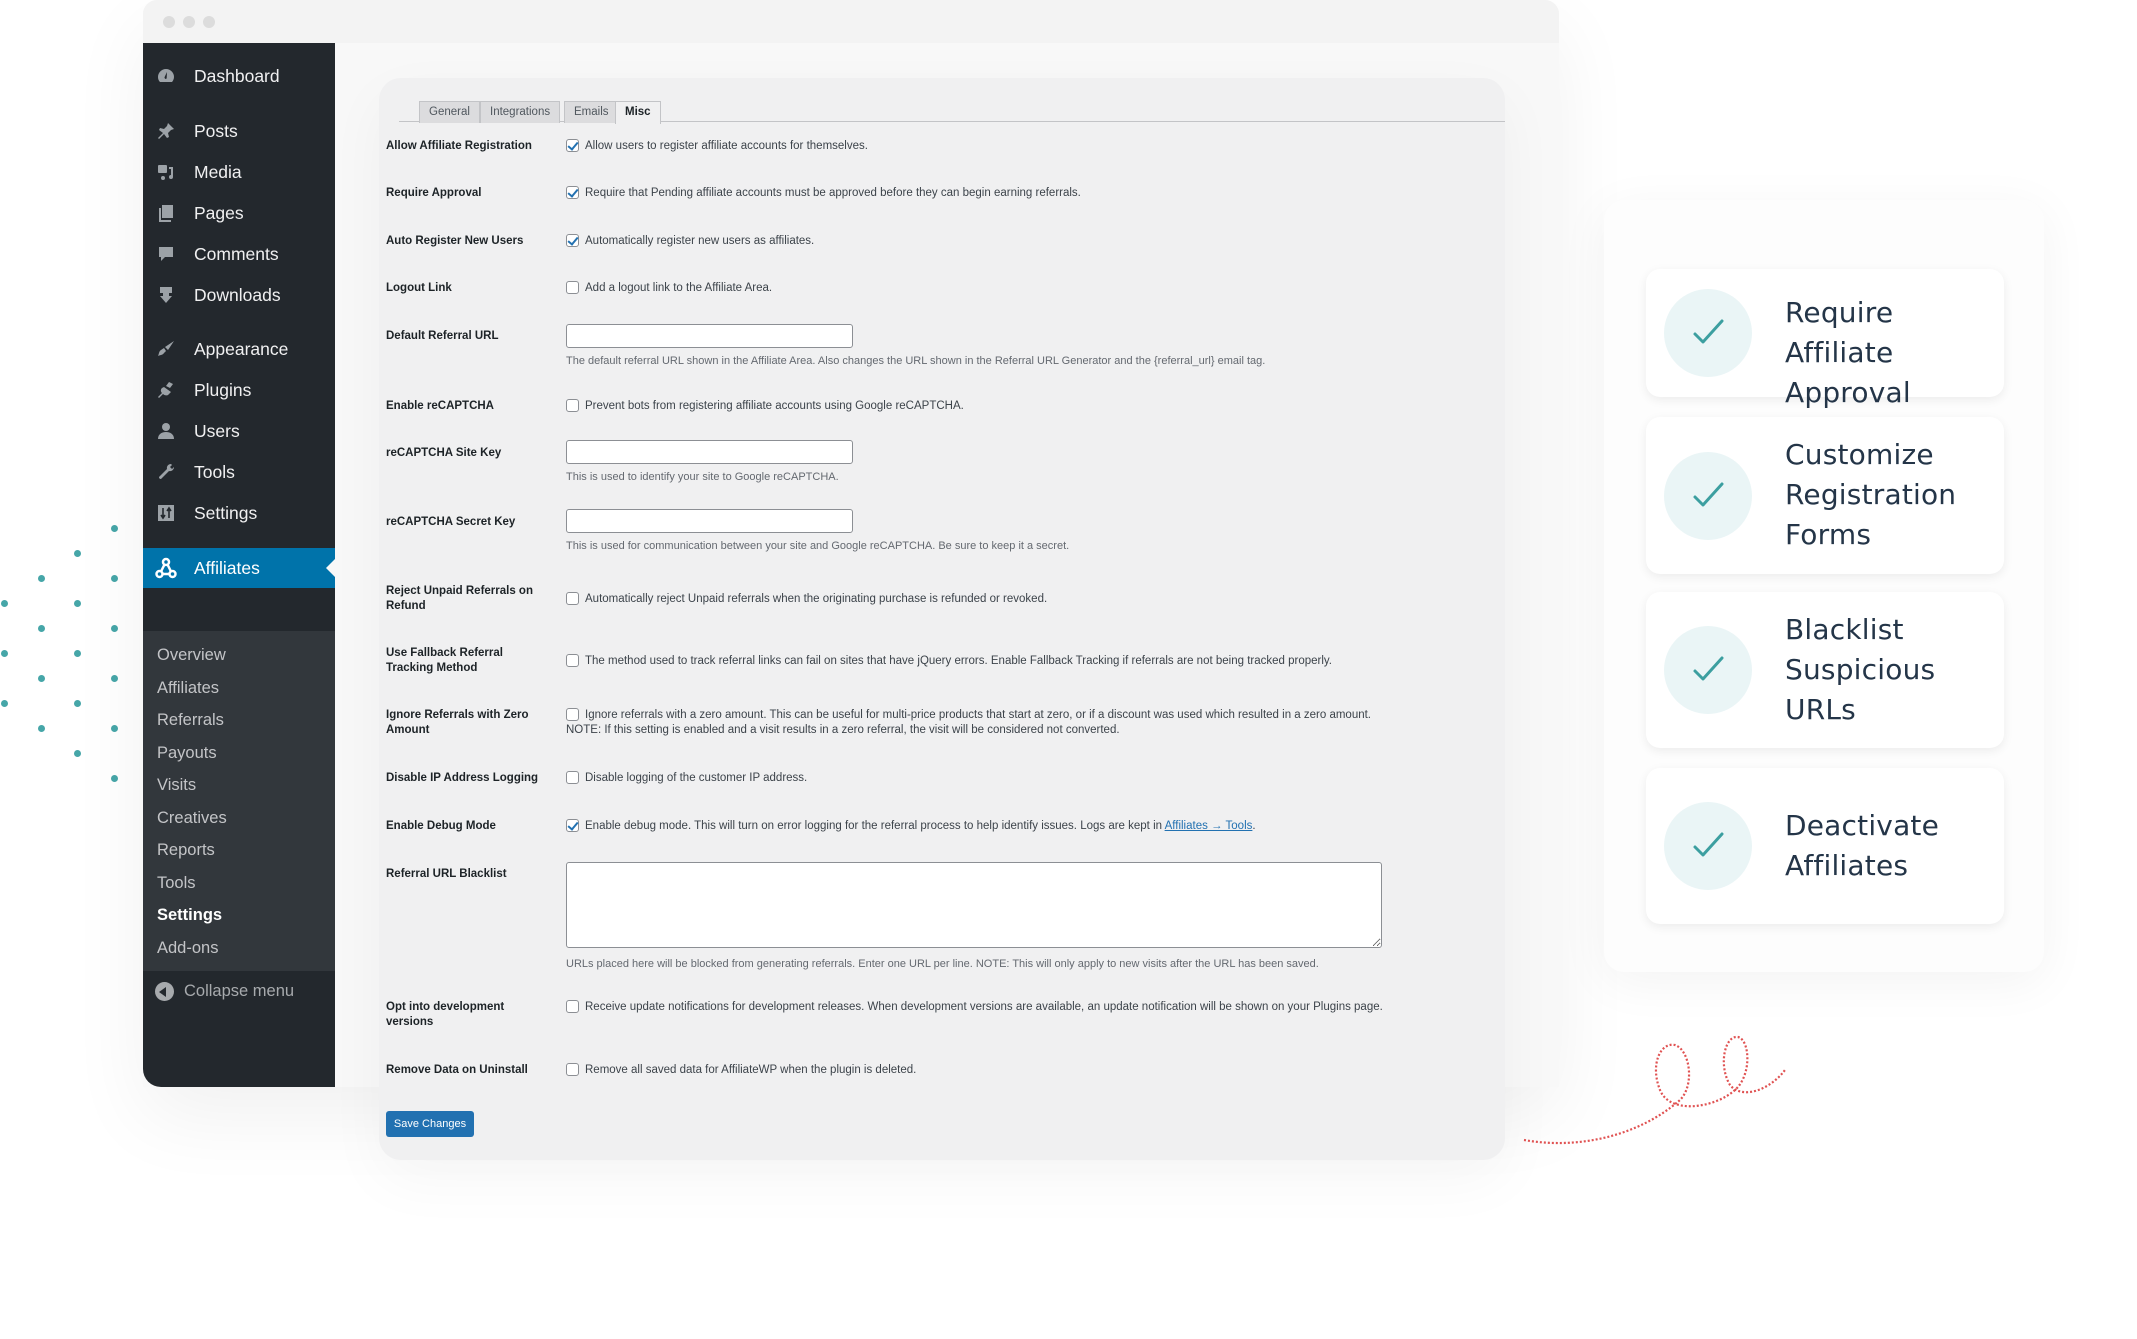 The width and height of the screenshot is (2137, 1339). What do you see at coordinates (446, 874) in the screenshot?
I see `label-url-blacklist: Referral URL Blacklist` at bounding box center [446, 874].